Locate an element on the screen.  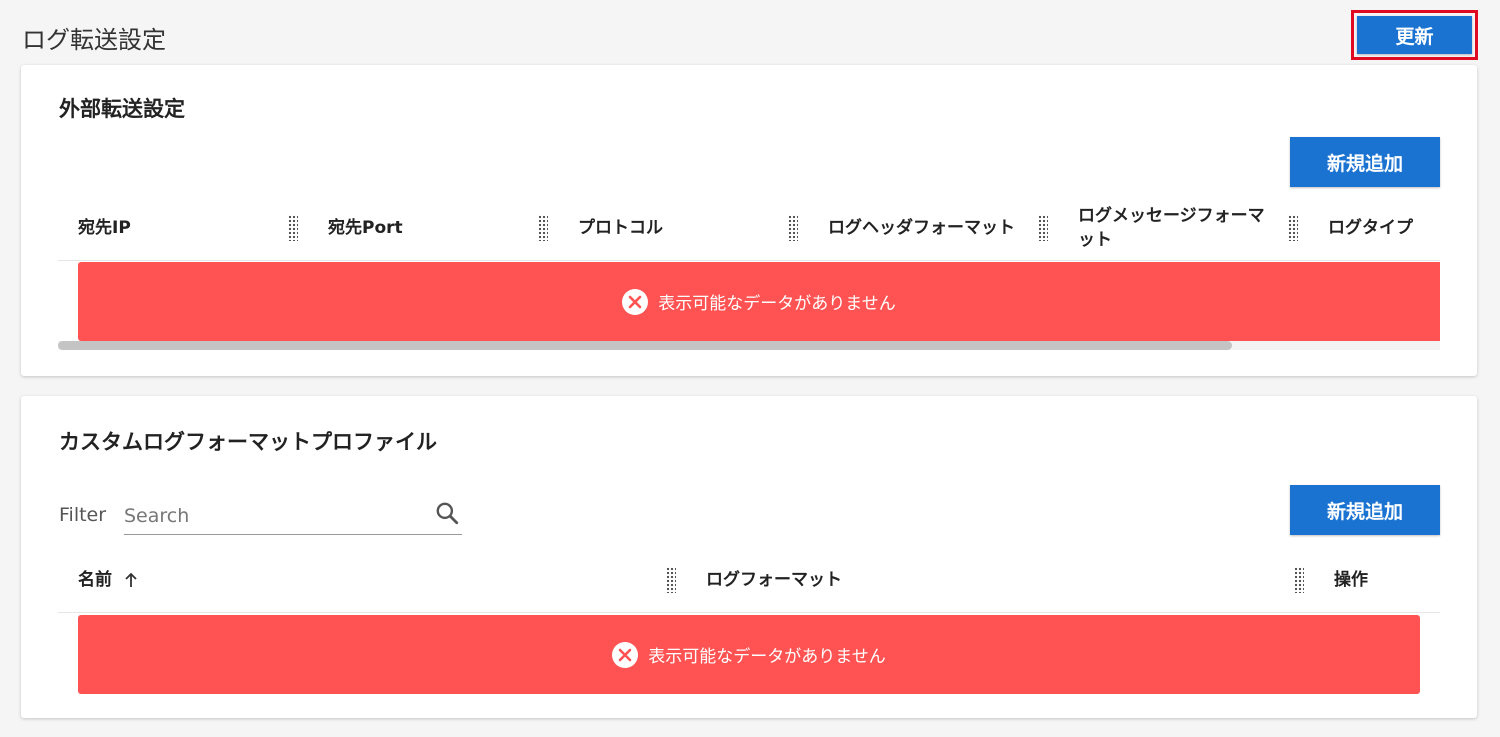
column-header-log-format: ログフォーマット is located at coordinates (986, 580).